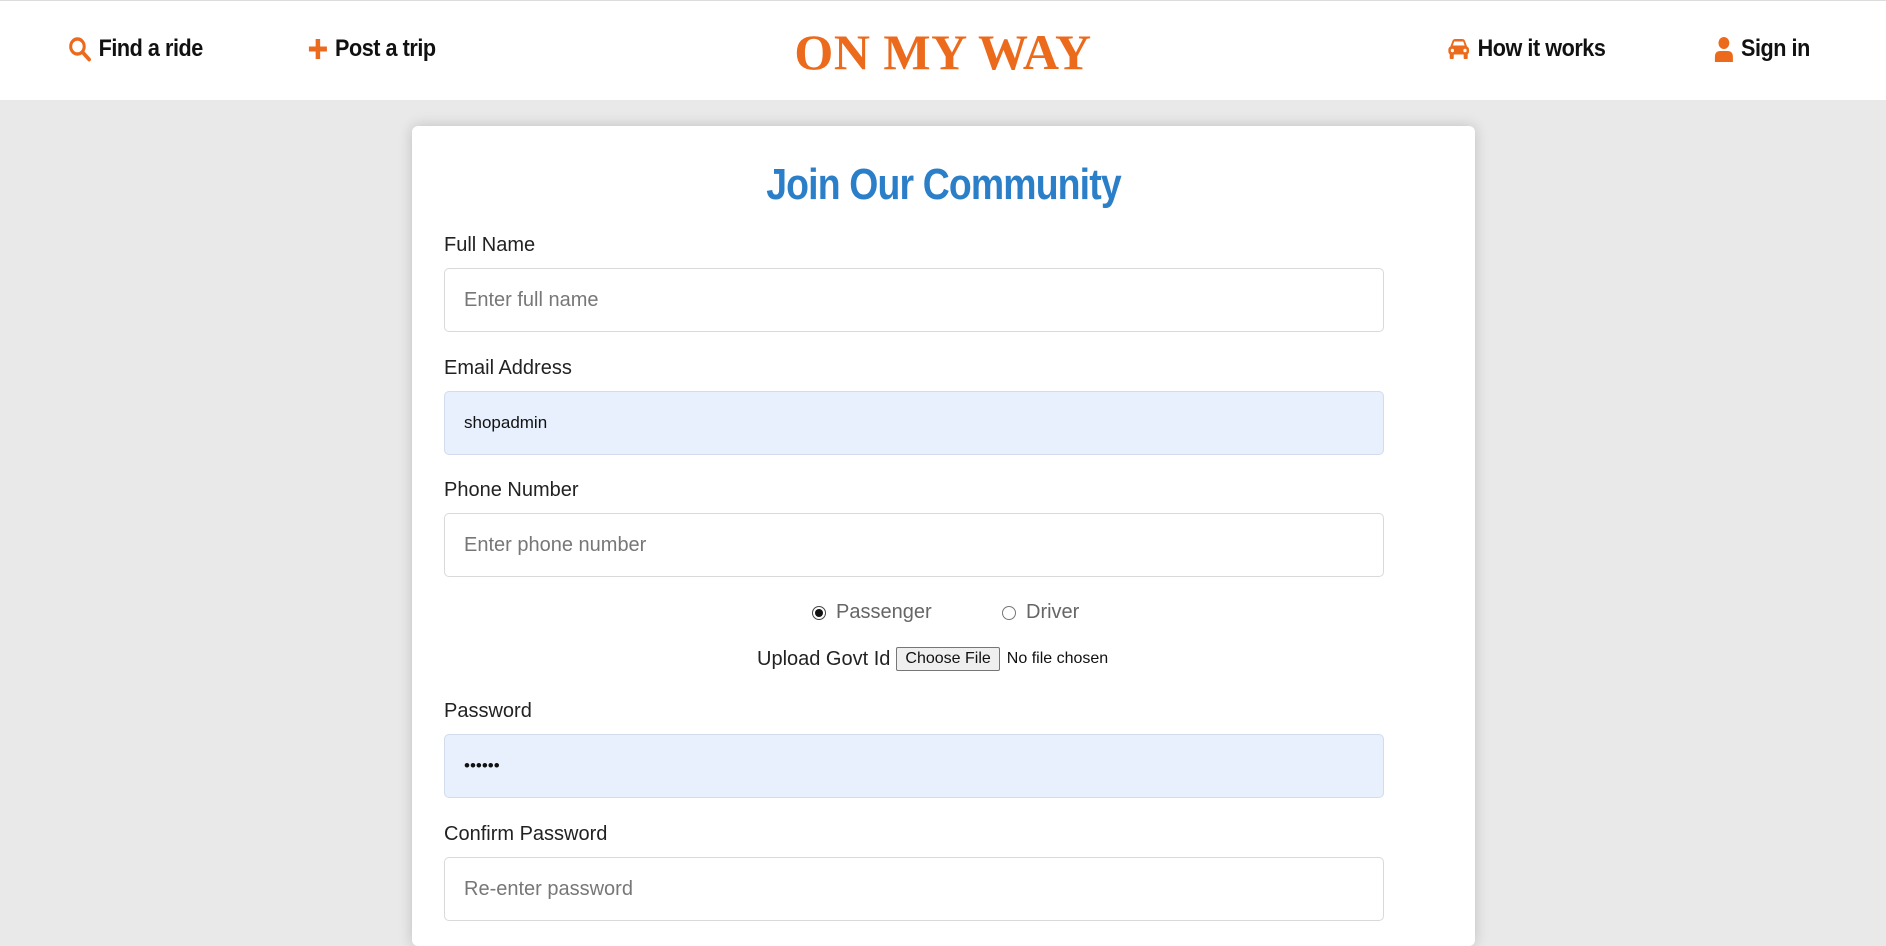 This screenshot has height=946, width=1886. What do you see at coordinates (511, 490) in the screenshot?
I see `phone-label: Phone Number` at bounding box center [511, 490].